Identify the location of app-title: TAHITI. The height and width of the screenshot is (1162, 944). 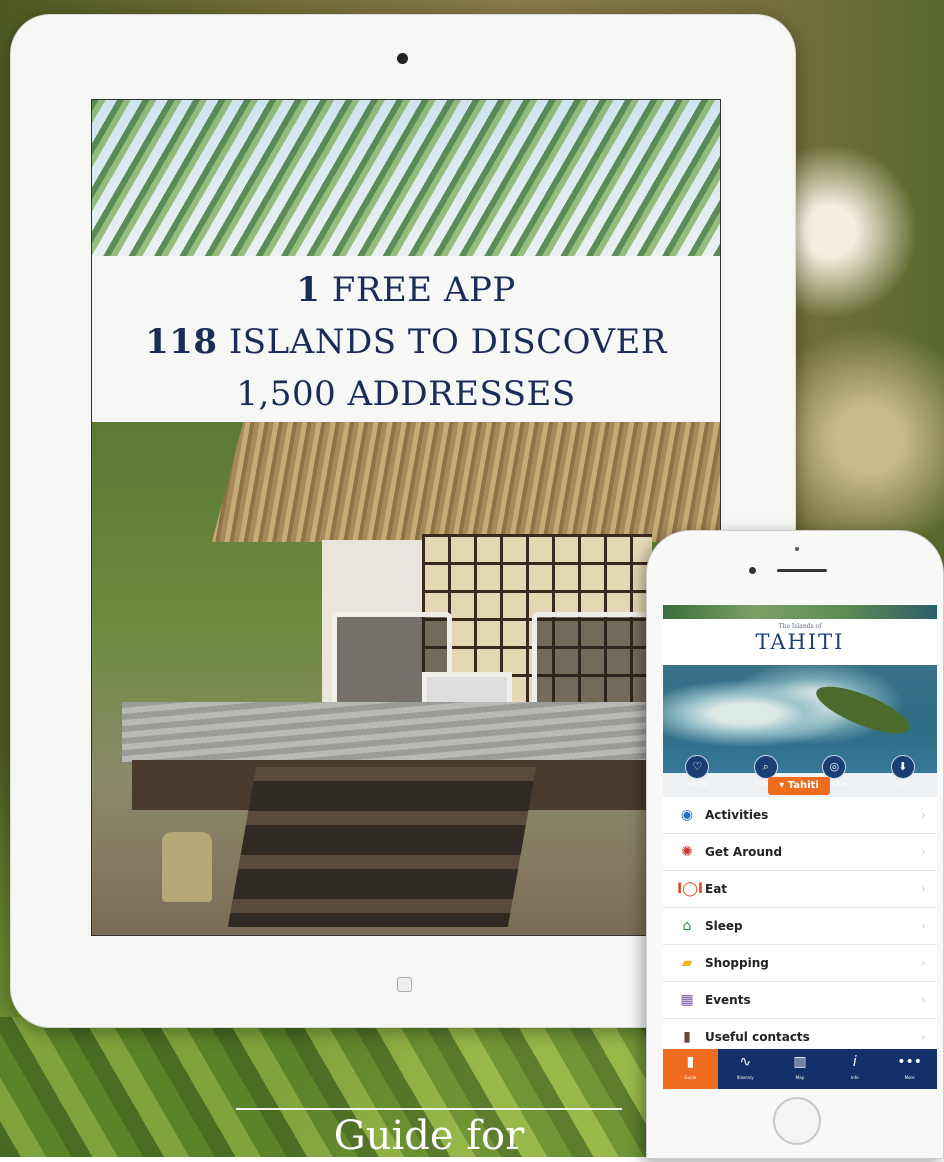
(800, 642).